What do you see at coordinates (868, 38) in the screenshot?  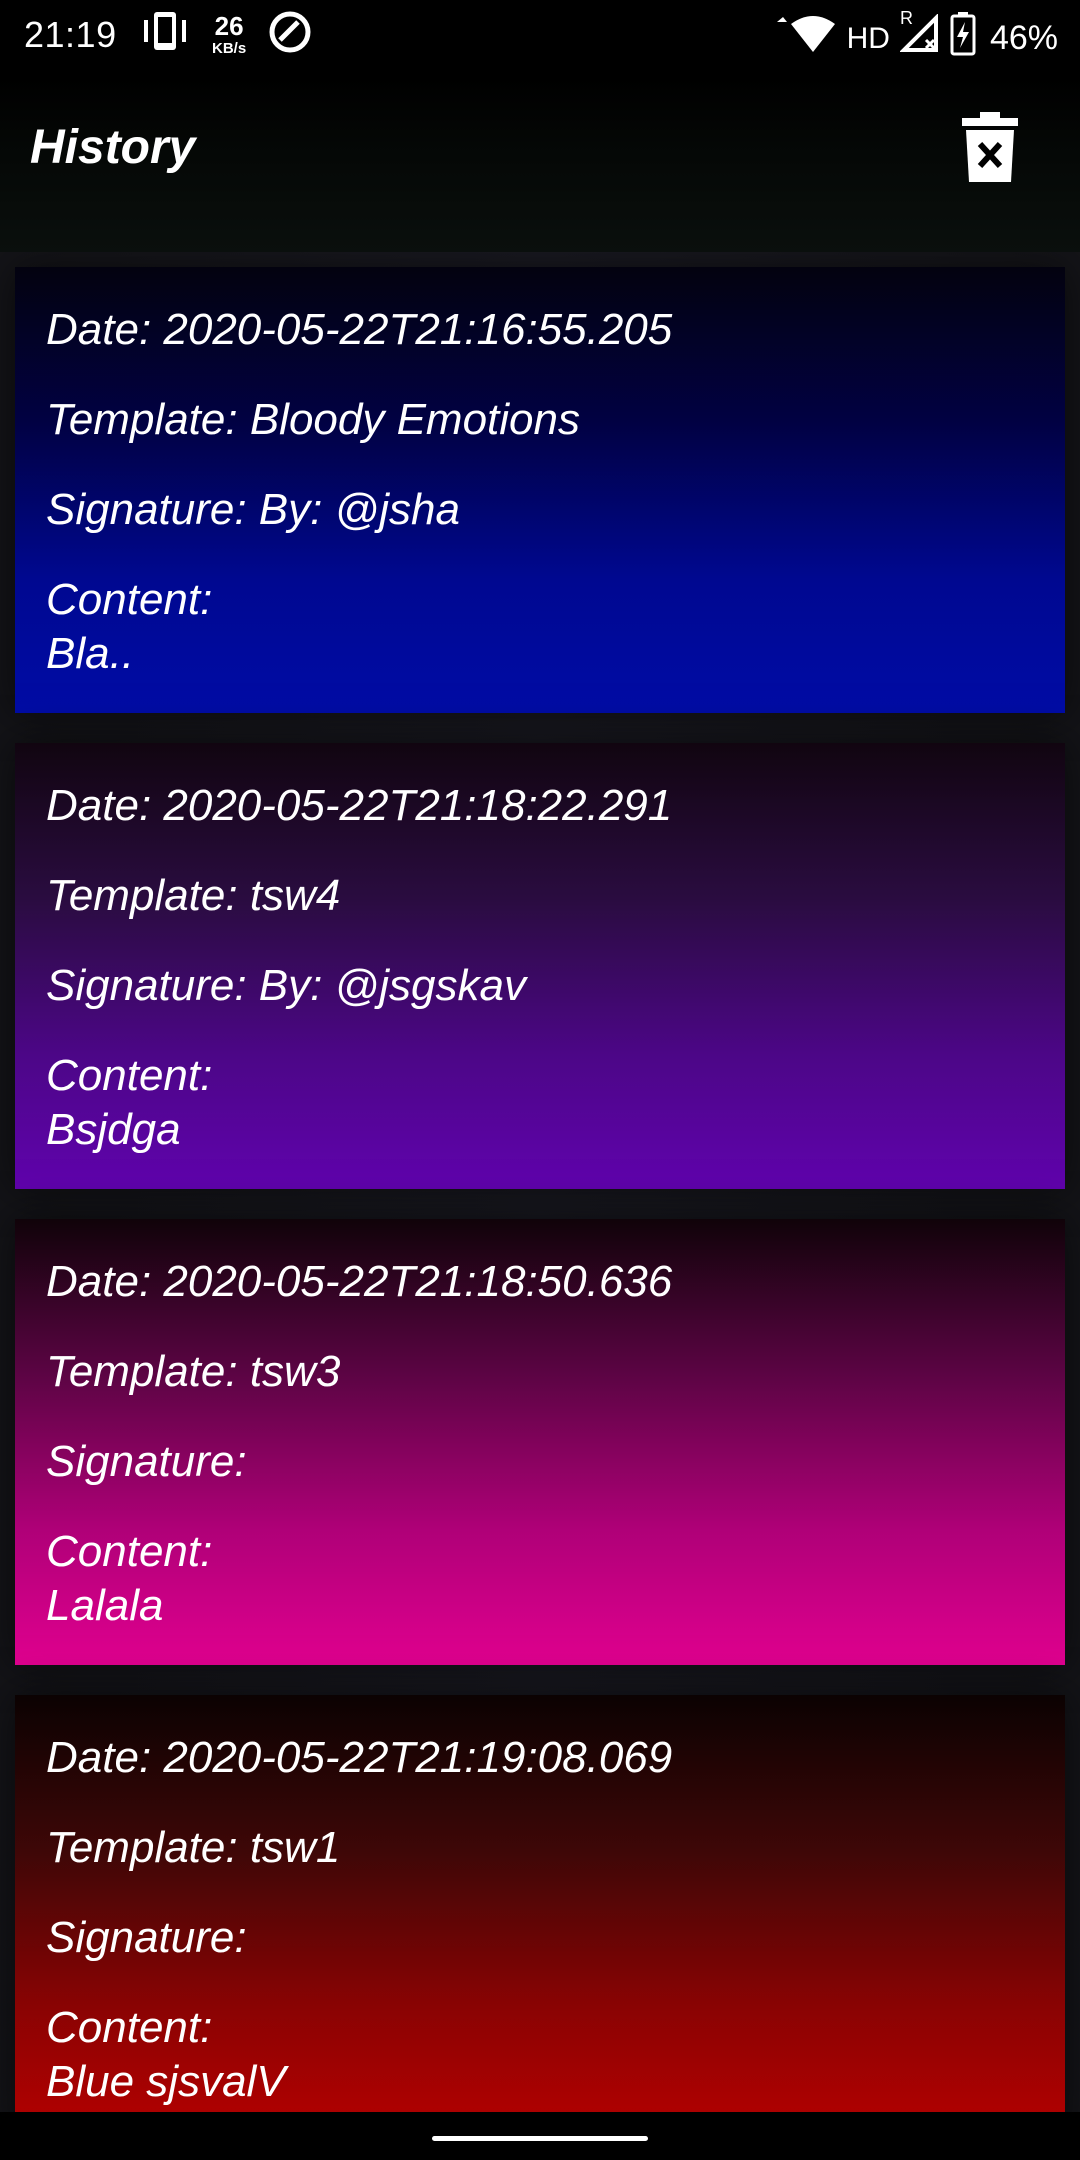 I see `network-type-label: HD` at bounding box center [868, 38].